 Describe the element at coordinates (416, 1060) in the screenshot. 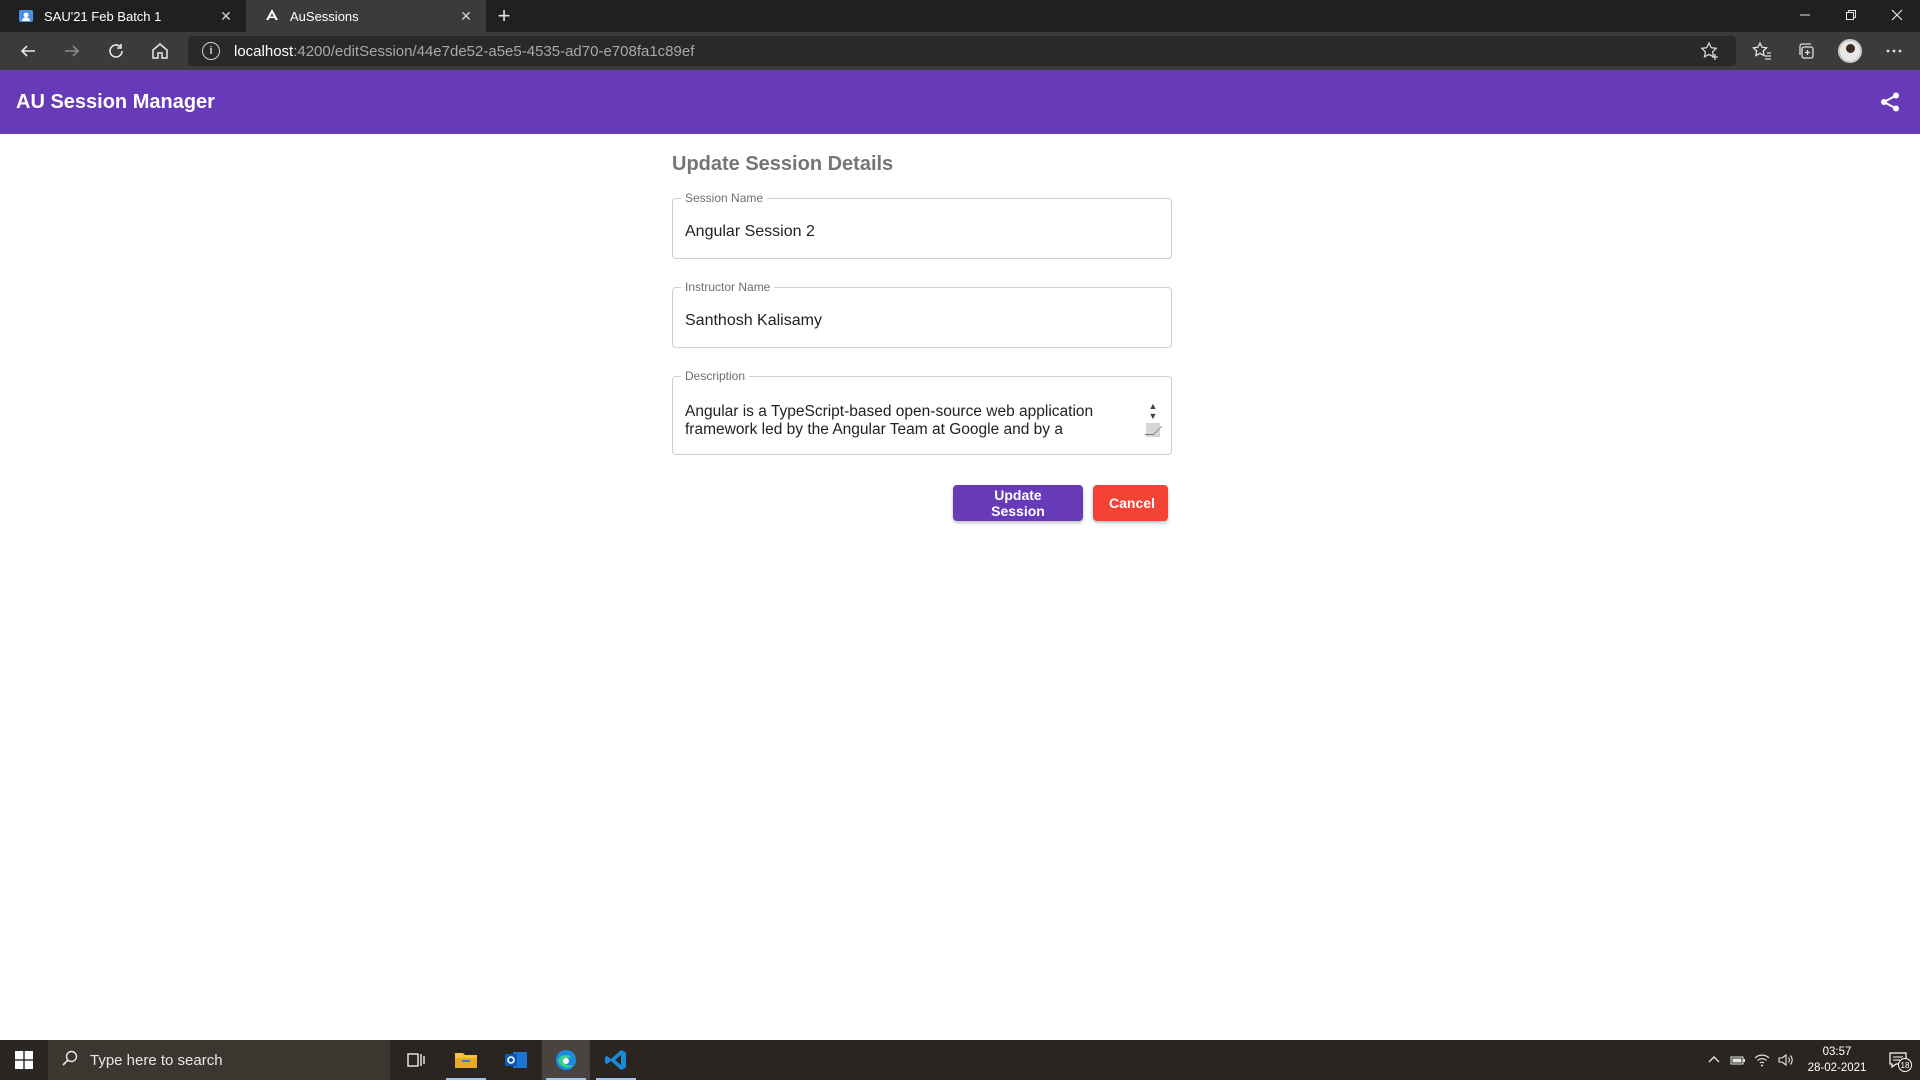

I see `task-view-icon` at that location.